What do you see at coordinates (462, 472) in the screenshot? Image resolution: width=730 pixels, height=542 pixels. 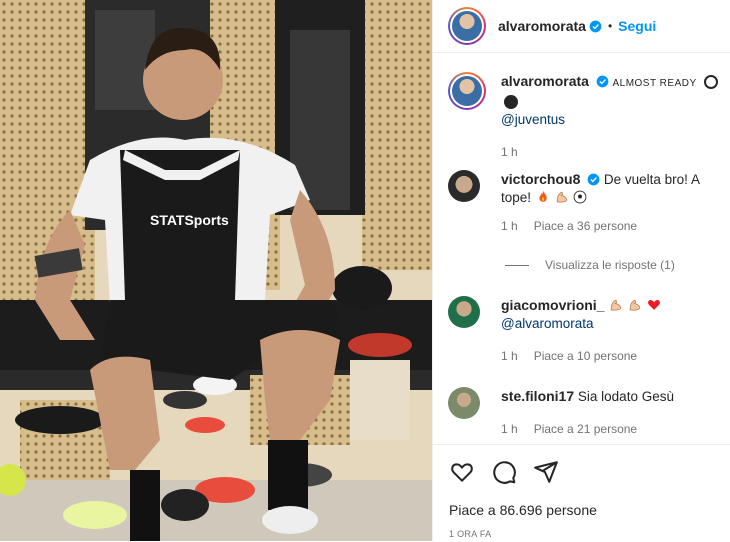 I see `heart-icon` at bounding box center [462, 472].